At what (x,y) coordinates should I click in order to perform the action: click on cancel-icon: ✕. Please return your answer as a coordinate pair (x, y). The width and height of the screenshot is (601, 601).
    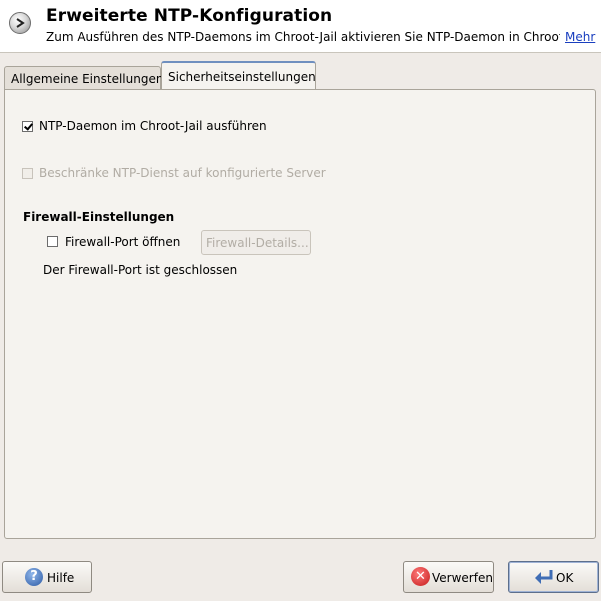
    Looking at the image, I should click on (420, 576).